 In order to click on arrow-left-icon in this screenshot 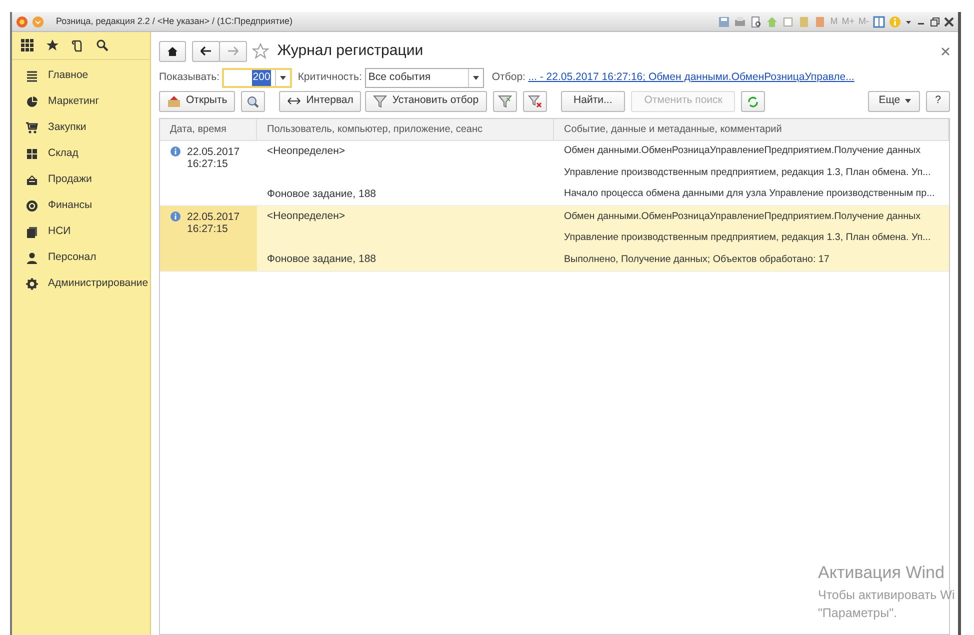, I will do `click(206, 51)`.